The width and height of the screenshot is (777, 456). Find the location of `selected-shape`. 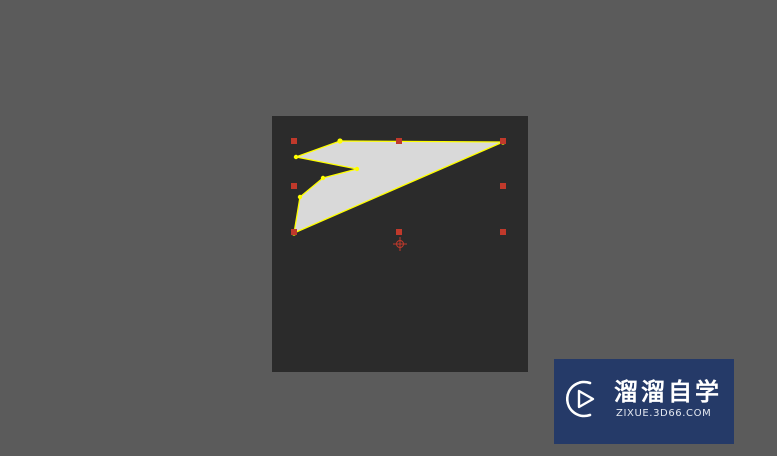

selected-shape is located at coordinates (398, 187).